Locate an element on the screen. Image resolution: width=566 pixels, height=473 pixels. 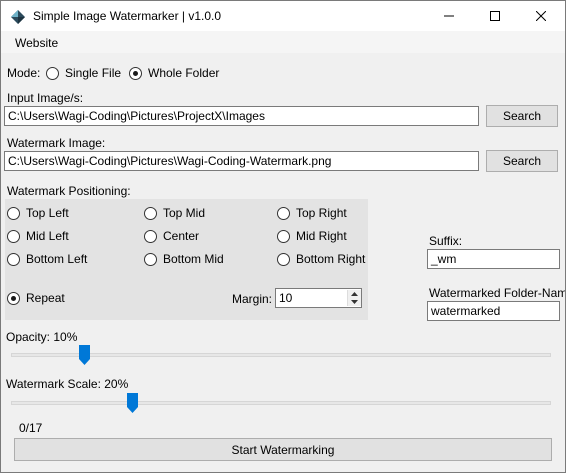
position-mid-right-radio: Mid Right is located at coordinates (312, 236).